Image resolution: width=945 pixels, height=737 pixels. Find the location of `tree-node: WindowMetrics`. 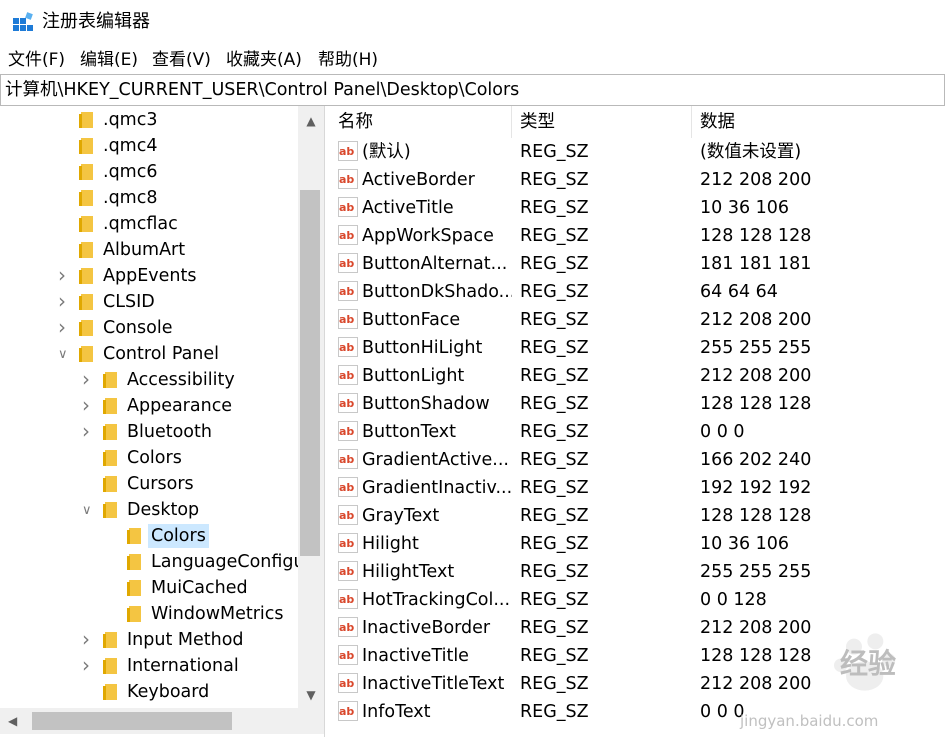

tree-node: WindowMetrics is located at coordinates (202, 614).